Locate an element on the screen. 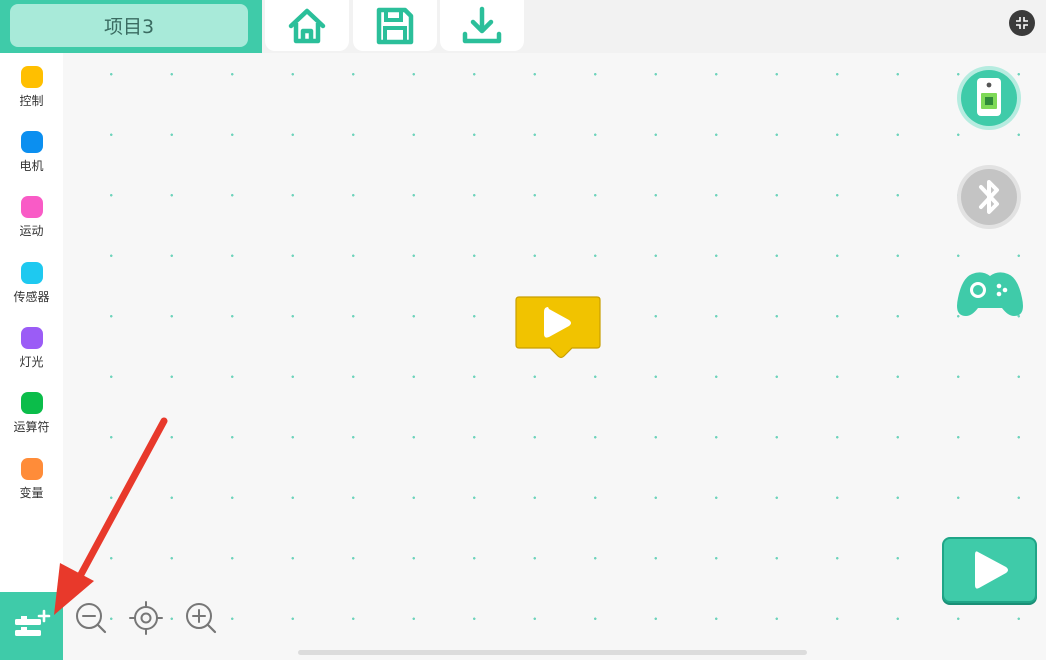  horizontal-scrollbar is located at coordinates (552, 652).